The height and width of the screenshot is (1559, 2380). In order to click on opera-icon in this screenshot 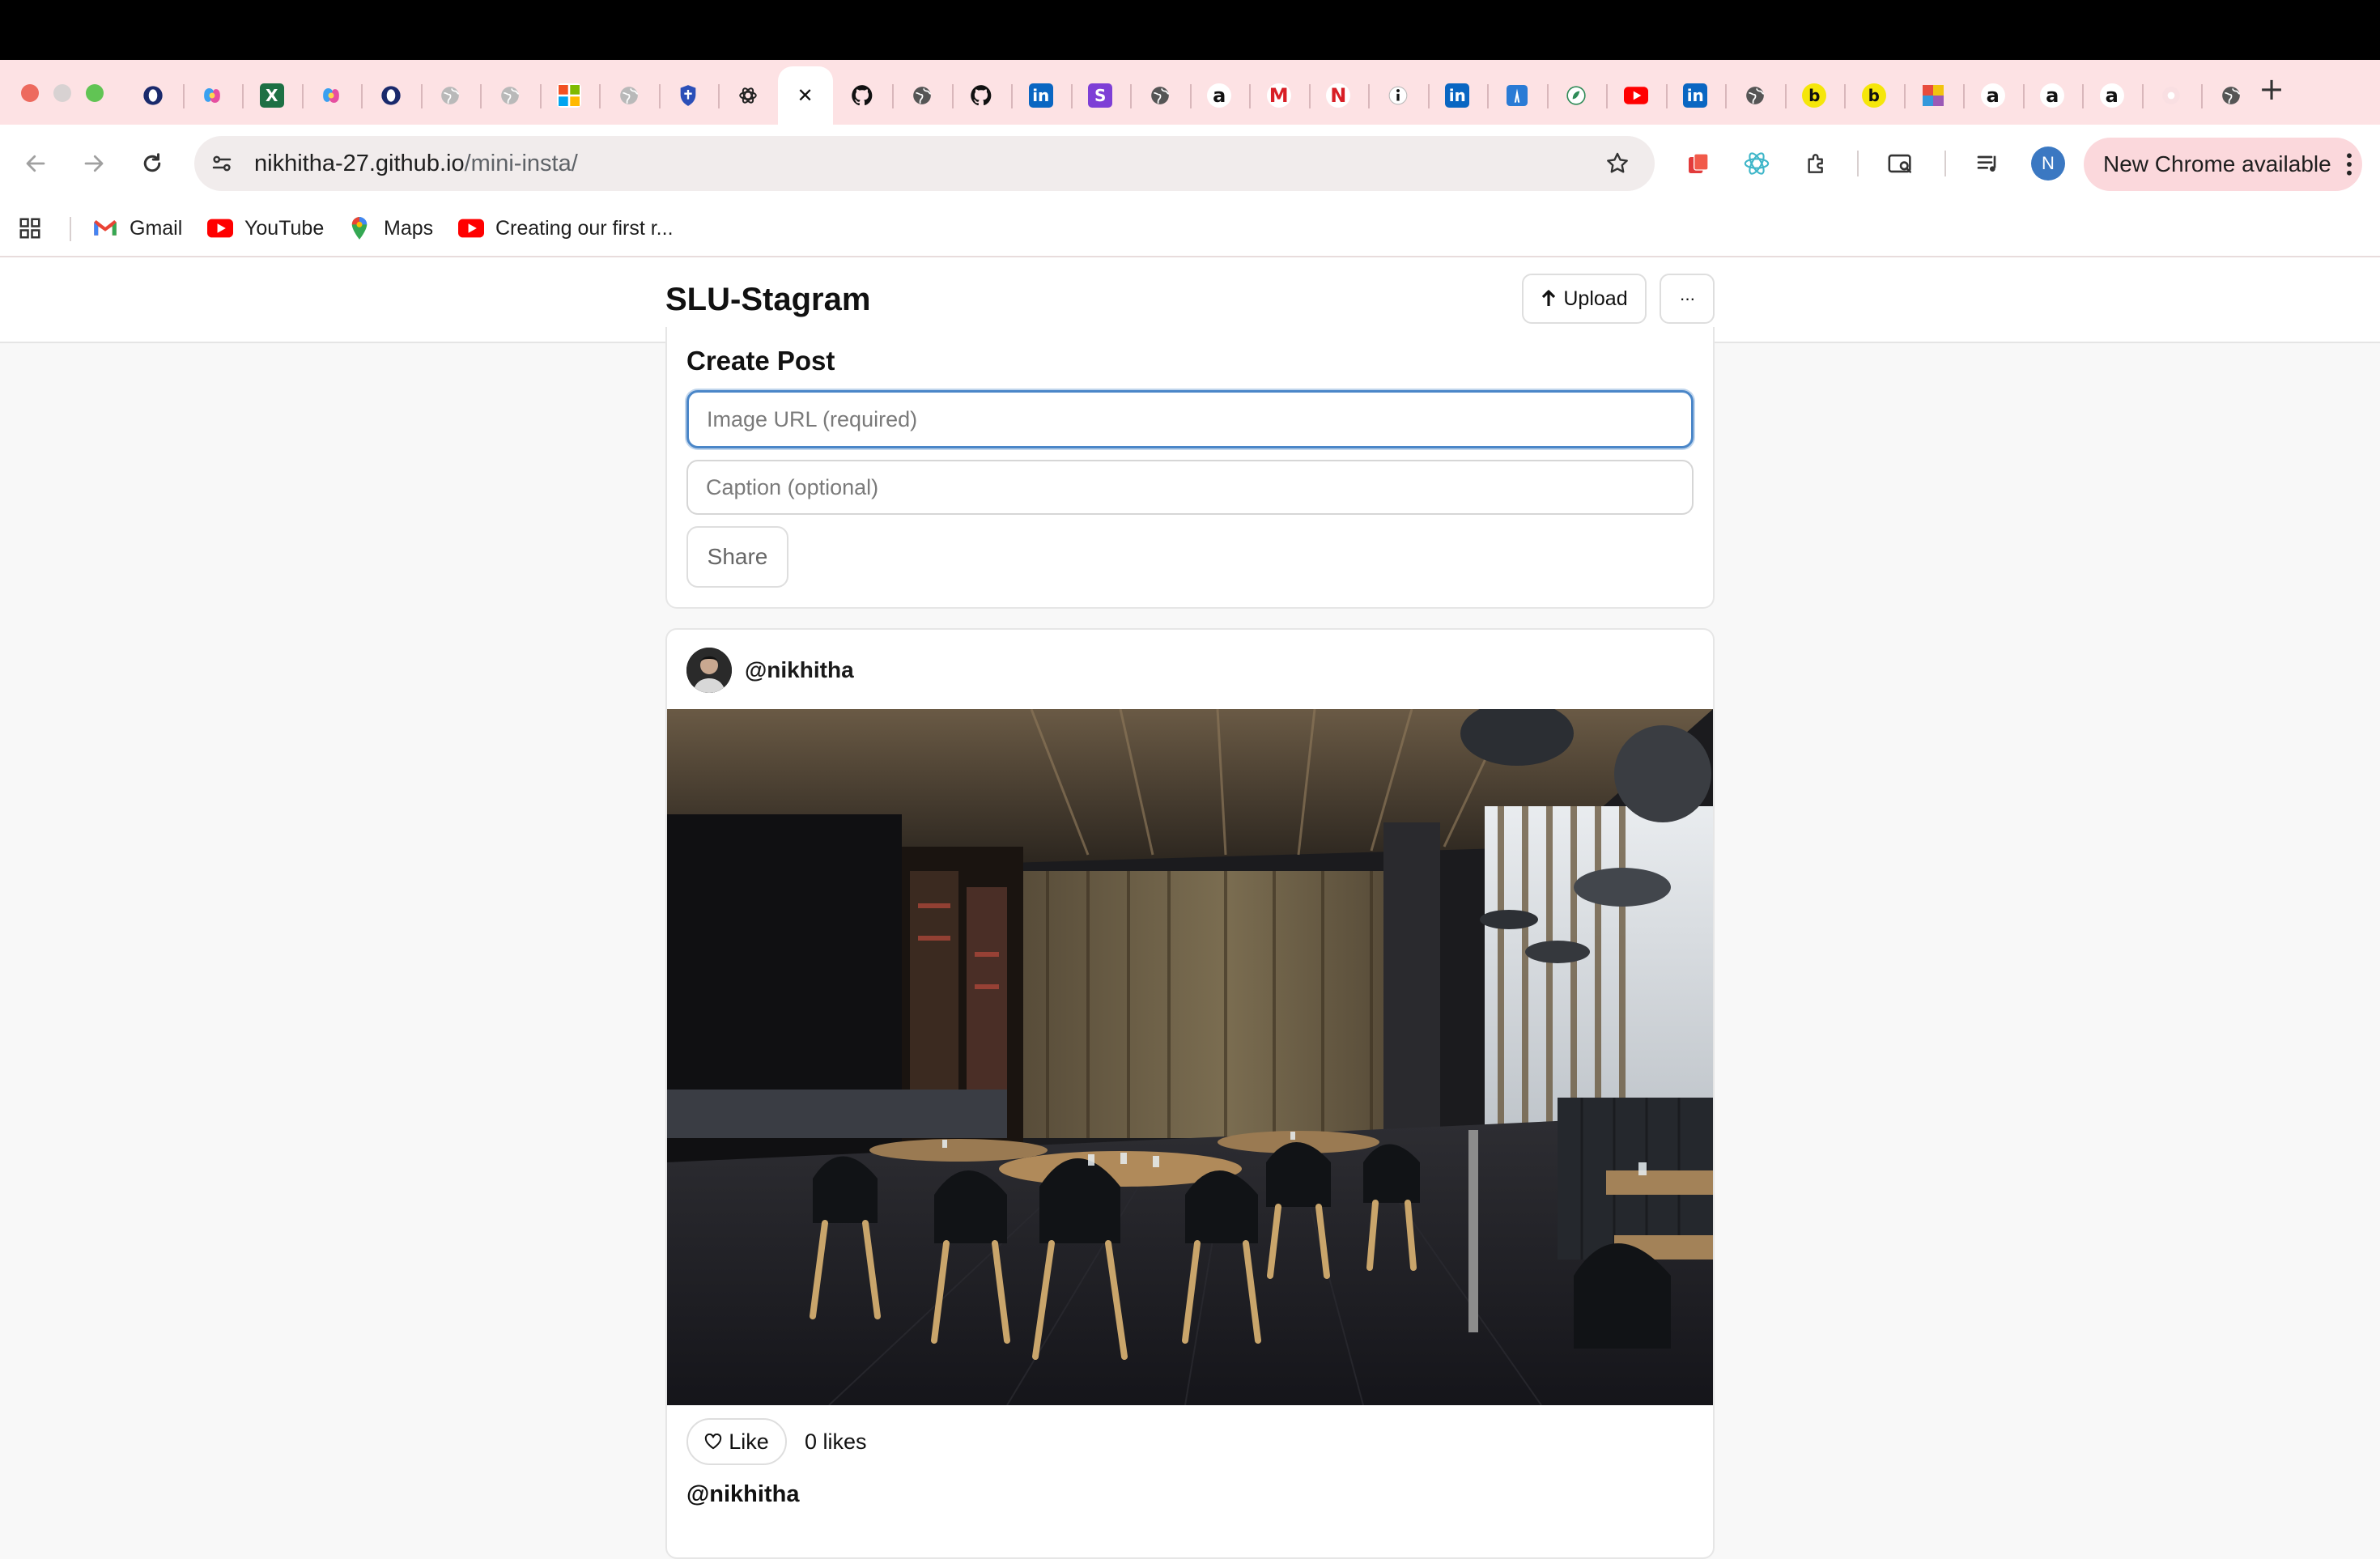, I will do `click(391, 95)`.